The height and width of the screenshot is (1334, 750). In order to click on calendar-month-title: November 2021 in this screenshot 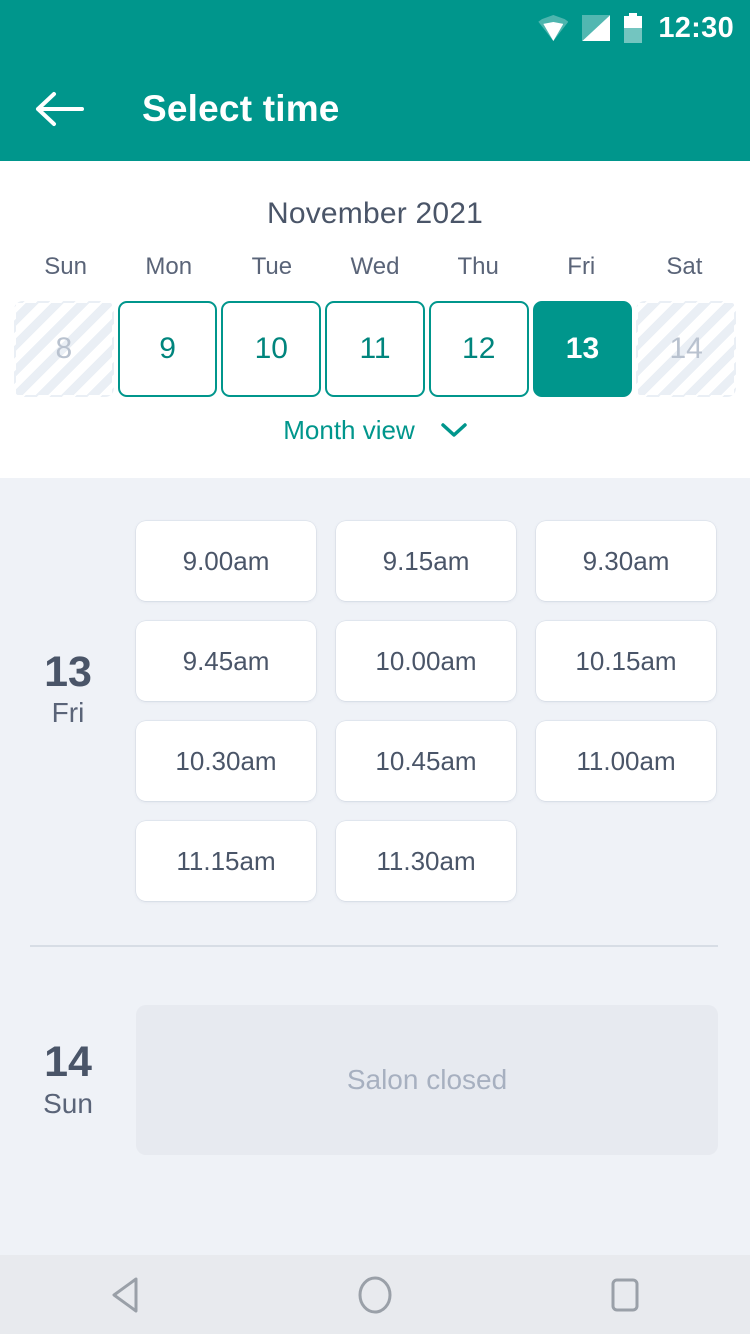, I will do `click(375, 213)`.